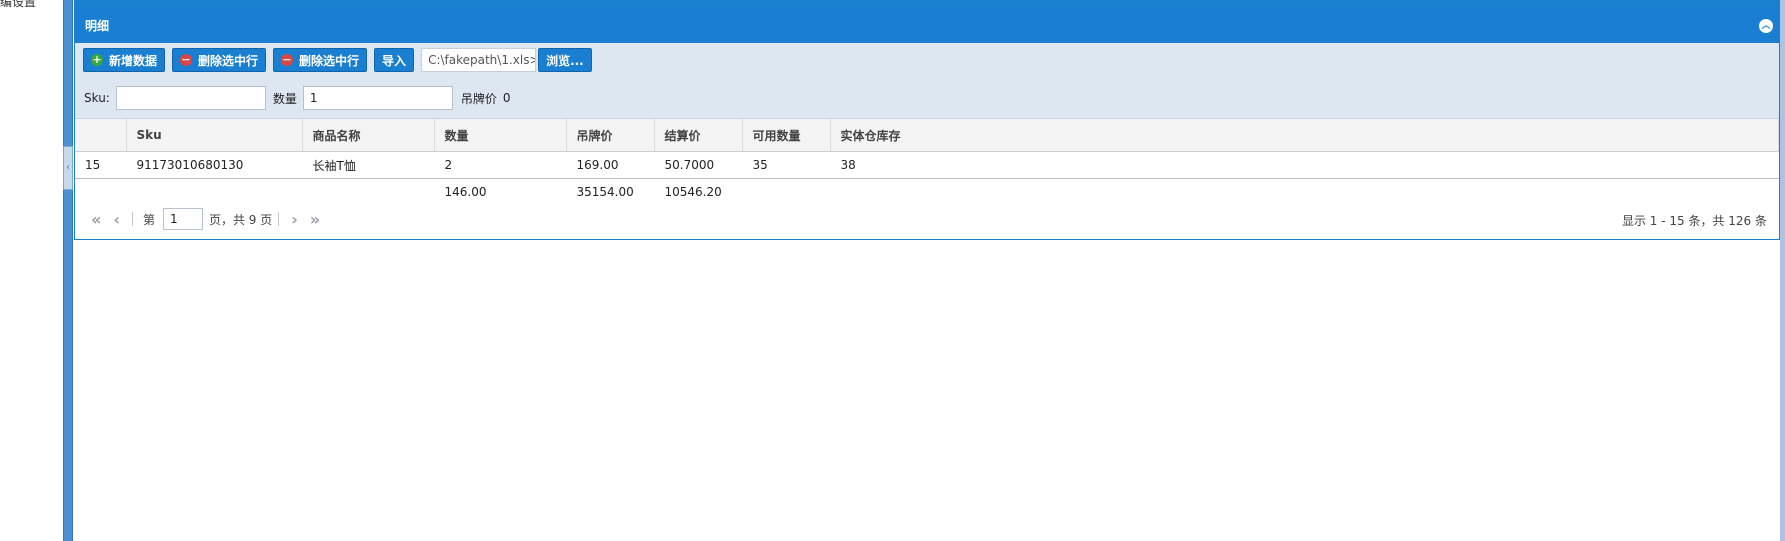 This screenshot has height=541, width=1785. What do you see at coordinates (698, 191) in the screenshot?
I see `footer-settlement-total: 10546.20` at bounding box center [698, 191].